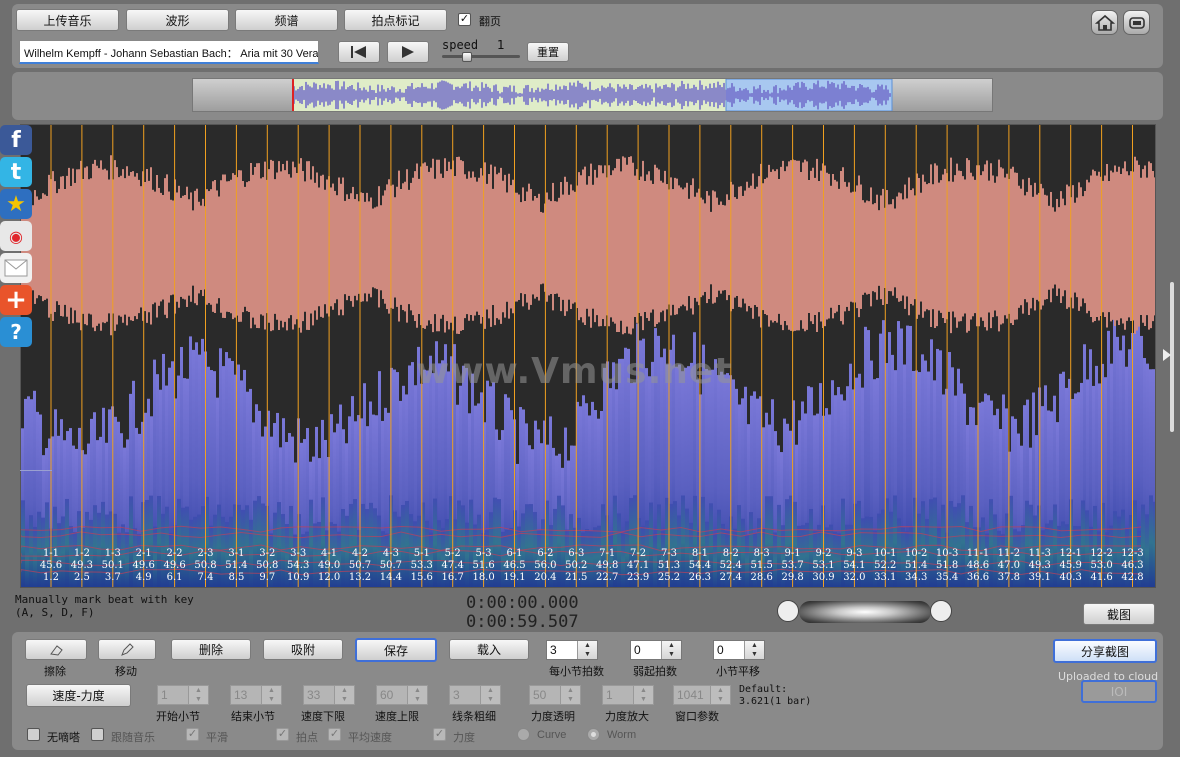  I want to click on follow-music-checkbox, so click(97, 734).